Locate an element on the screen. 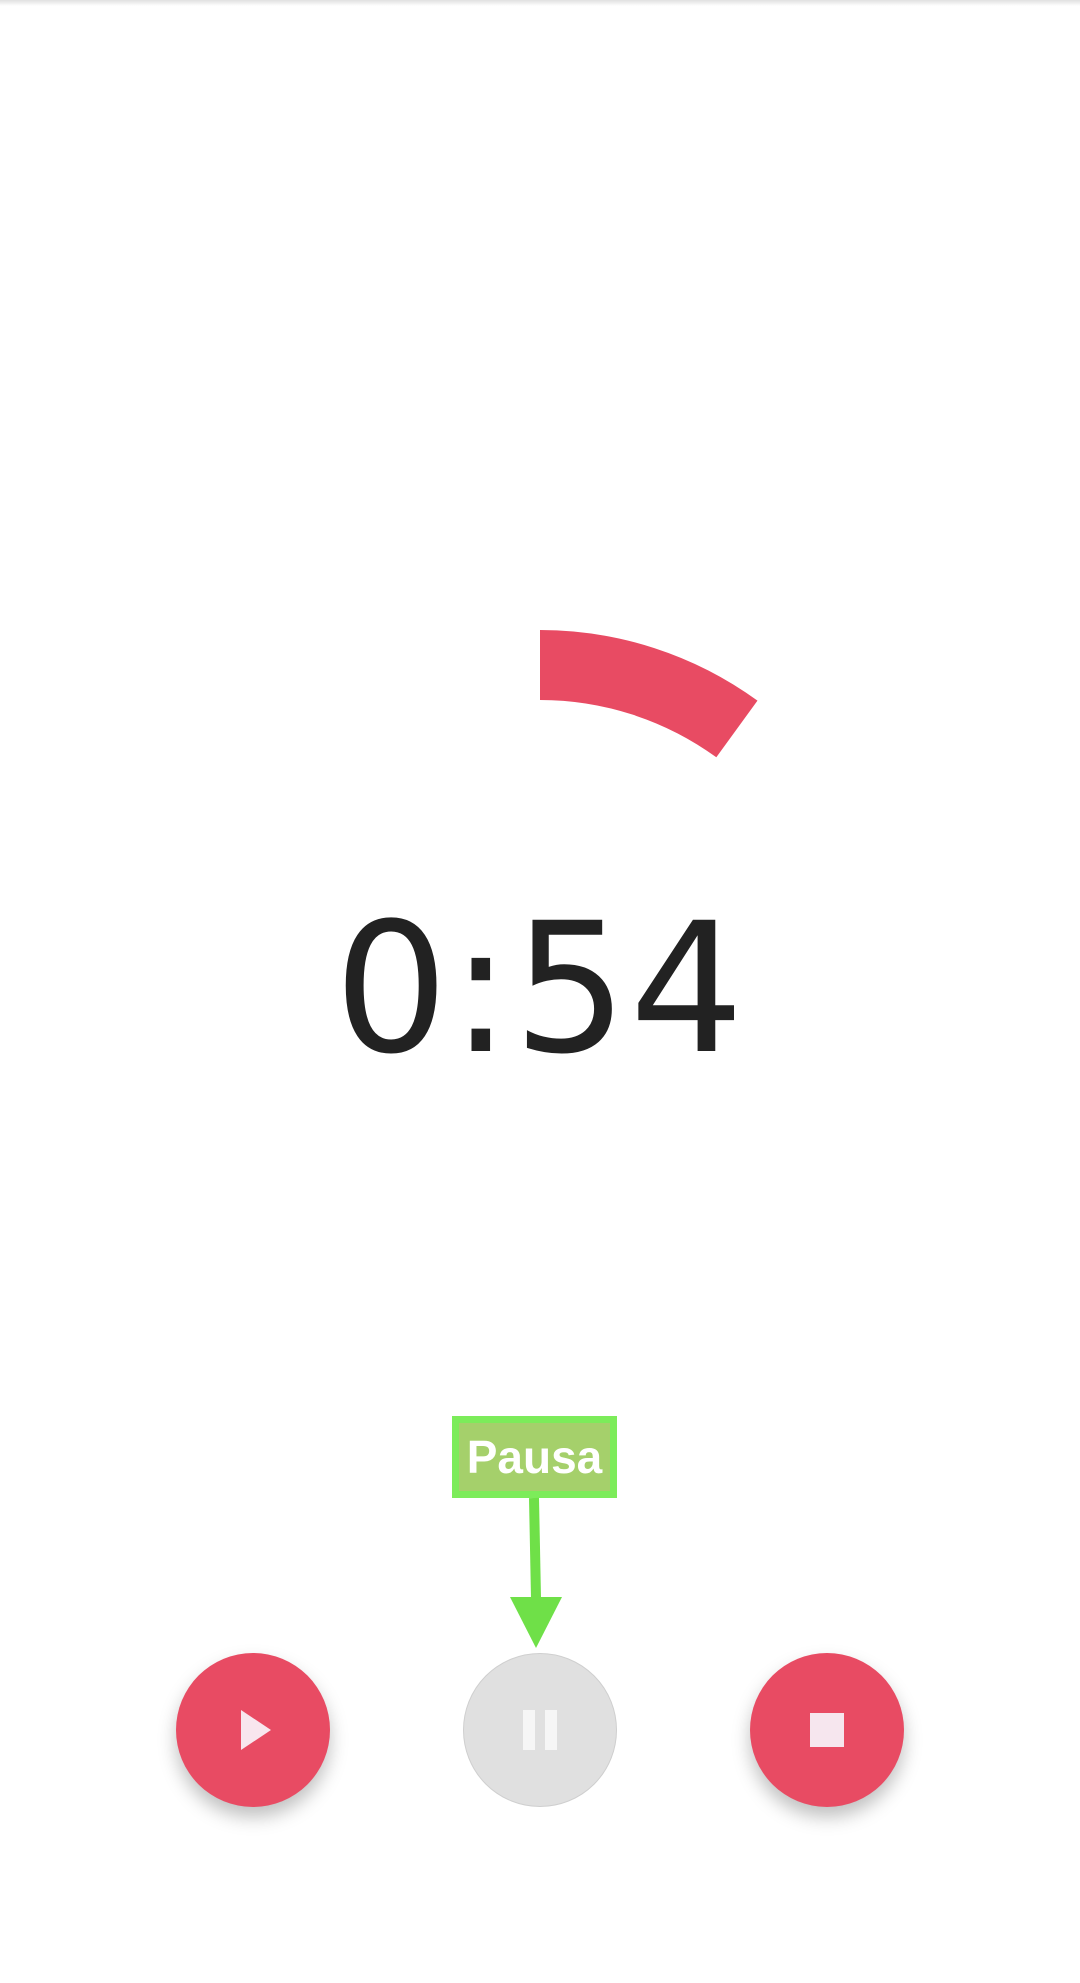  pause-tooltip-label: Pausa is located at coordinates (534, 1457).